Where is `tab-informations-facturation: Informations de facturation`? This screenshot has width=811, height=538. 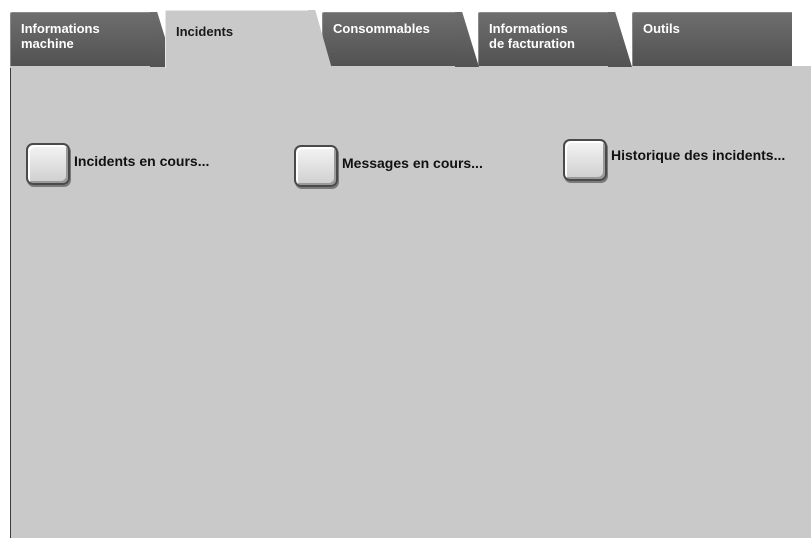
tab-informations-facturation: Informations de facturation is located at coordinates (543, 39).